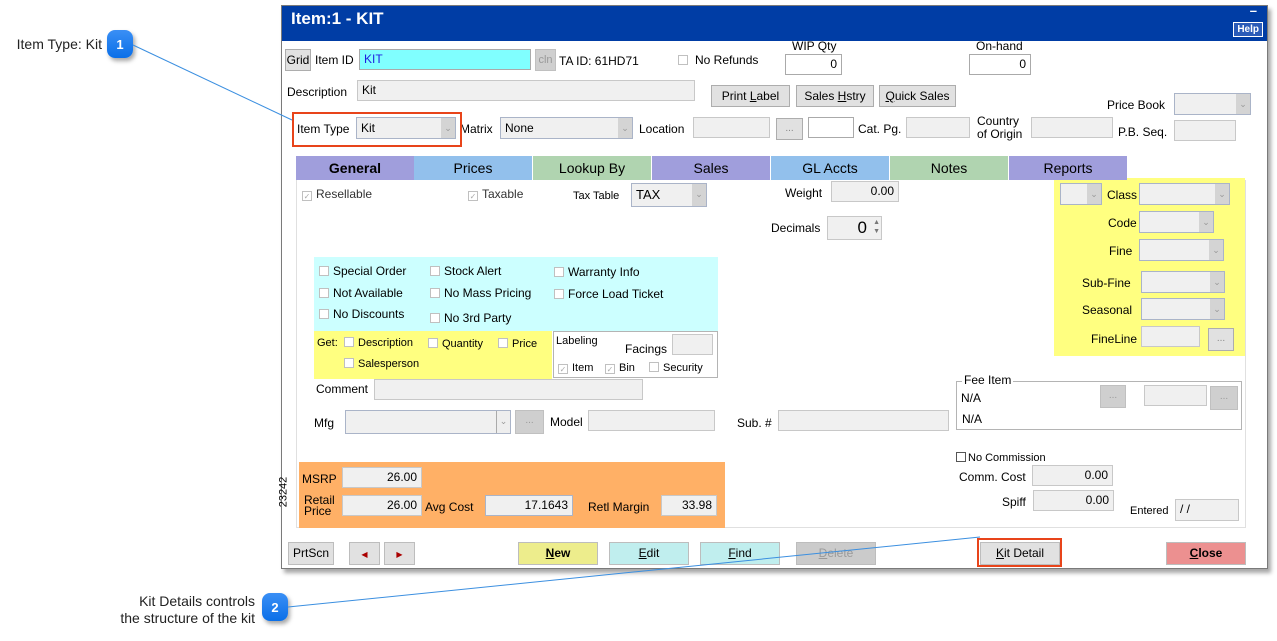 This screenshot has height=641, width=1277. Describe the element at coordinates (1205, 130) in the screenshot. I see `pb-seq-input` at that location.